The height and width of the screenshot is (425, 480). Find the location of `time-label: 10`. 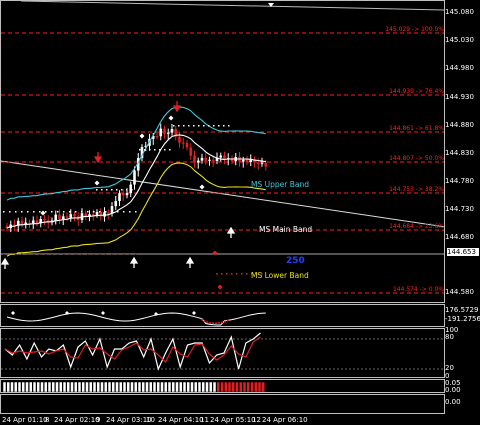

time-label: 10 is located at coordinates (150, 420).